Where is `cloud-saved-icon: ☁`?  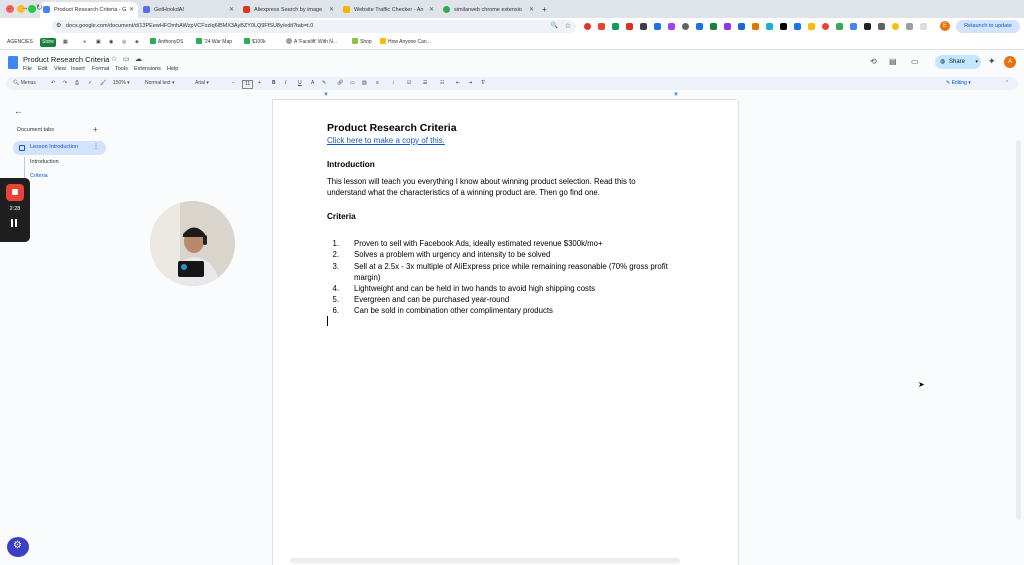 cloud-saved-icon: ☁ is located at coordinates (138, 59).